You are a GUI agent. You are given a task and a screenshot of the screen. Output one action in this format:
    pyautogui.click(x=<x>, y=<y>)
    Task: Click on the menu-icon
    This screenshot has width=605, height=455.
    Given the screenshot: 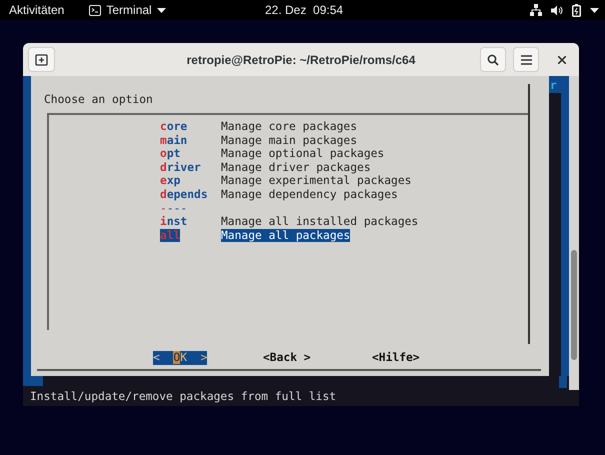 What is the action you would take?
    pyautogui.click(x=526, y=59)
    